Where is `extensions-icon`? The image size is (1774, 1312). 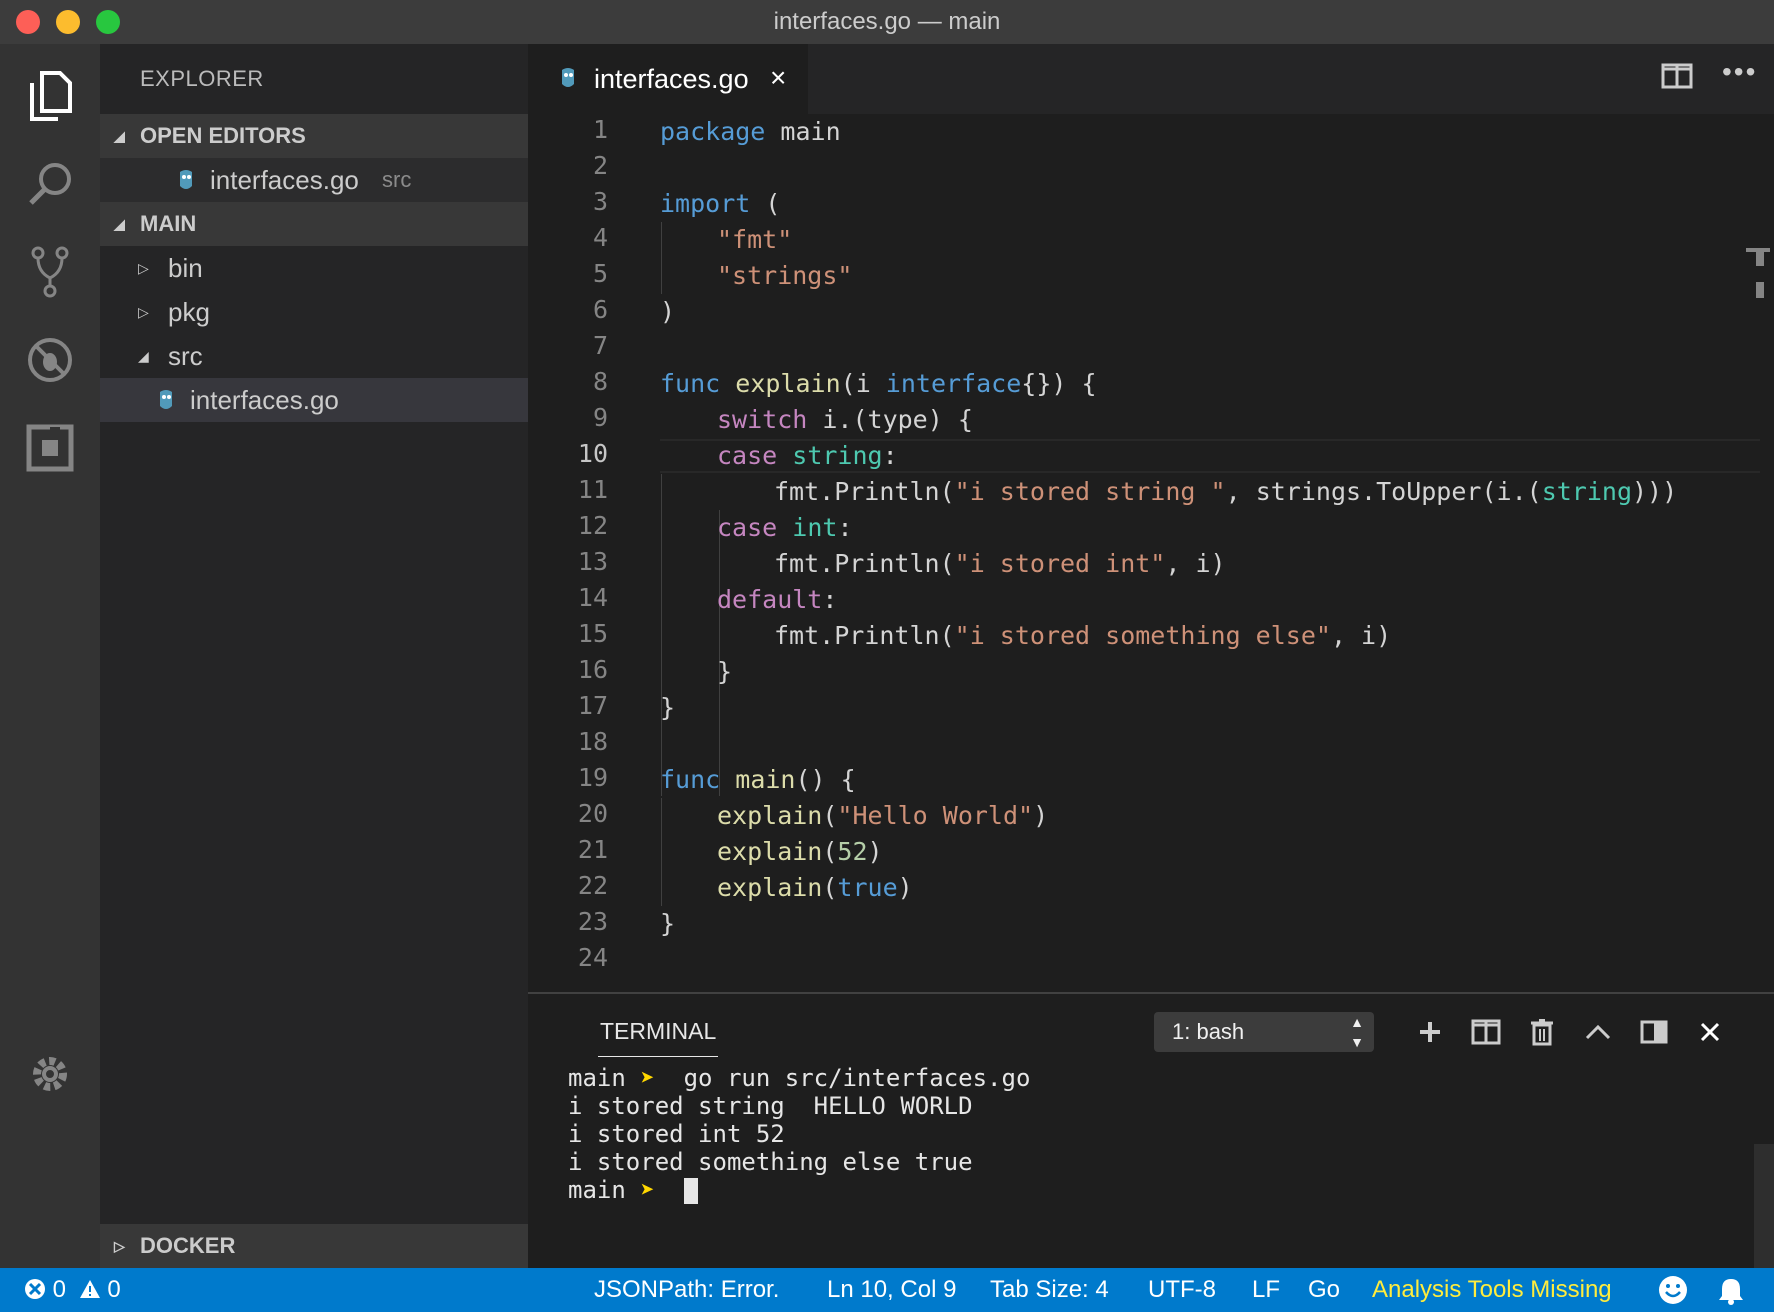
extensions-icon is located at coordinates (50, 448).